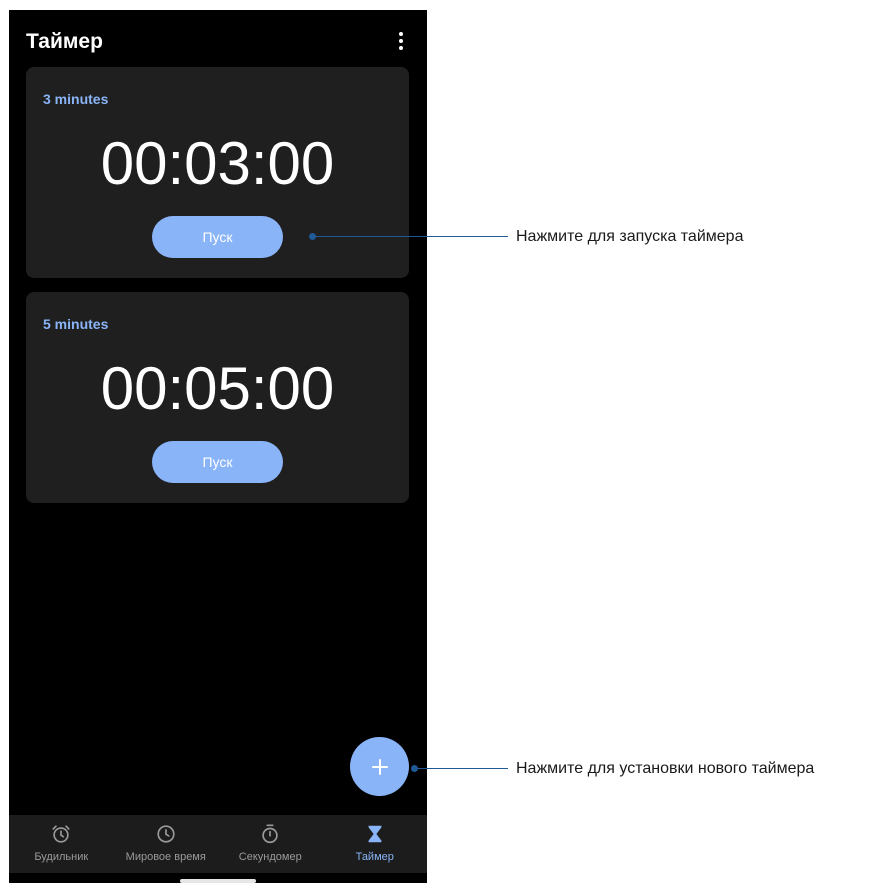  I want to click on more-options-button, so click(401, 41).